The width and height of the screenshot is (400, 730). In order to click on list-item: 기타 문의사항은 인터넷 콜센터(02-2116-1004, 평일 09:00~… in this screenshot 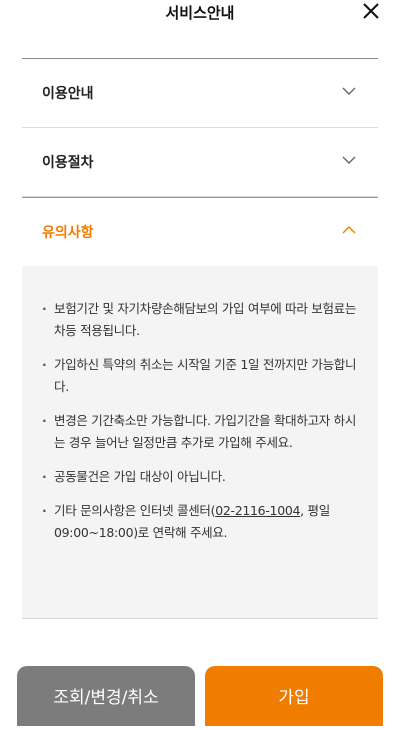, I will do `click(201, 522)`.